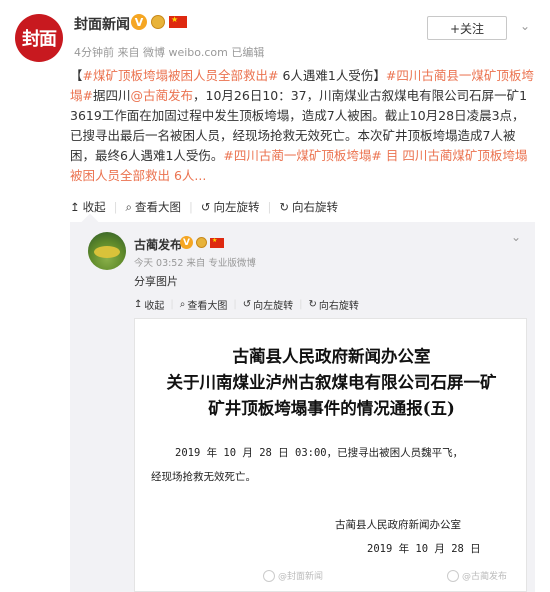 The height and width of the screenshot is (592, 550). I want to click on repost-text: 分享图片, so click(156, 281).